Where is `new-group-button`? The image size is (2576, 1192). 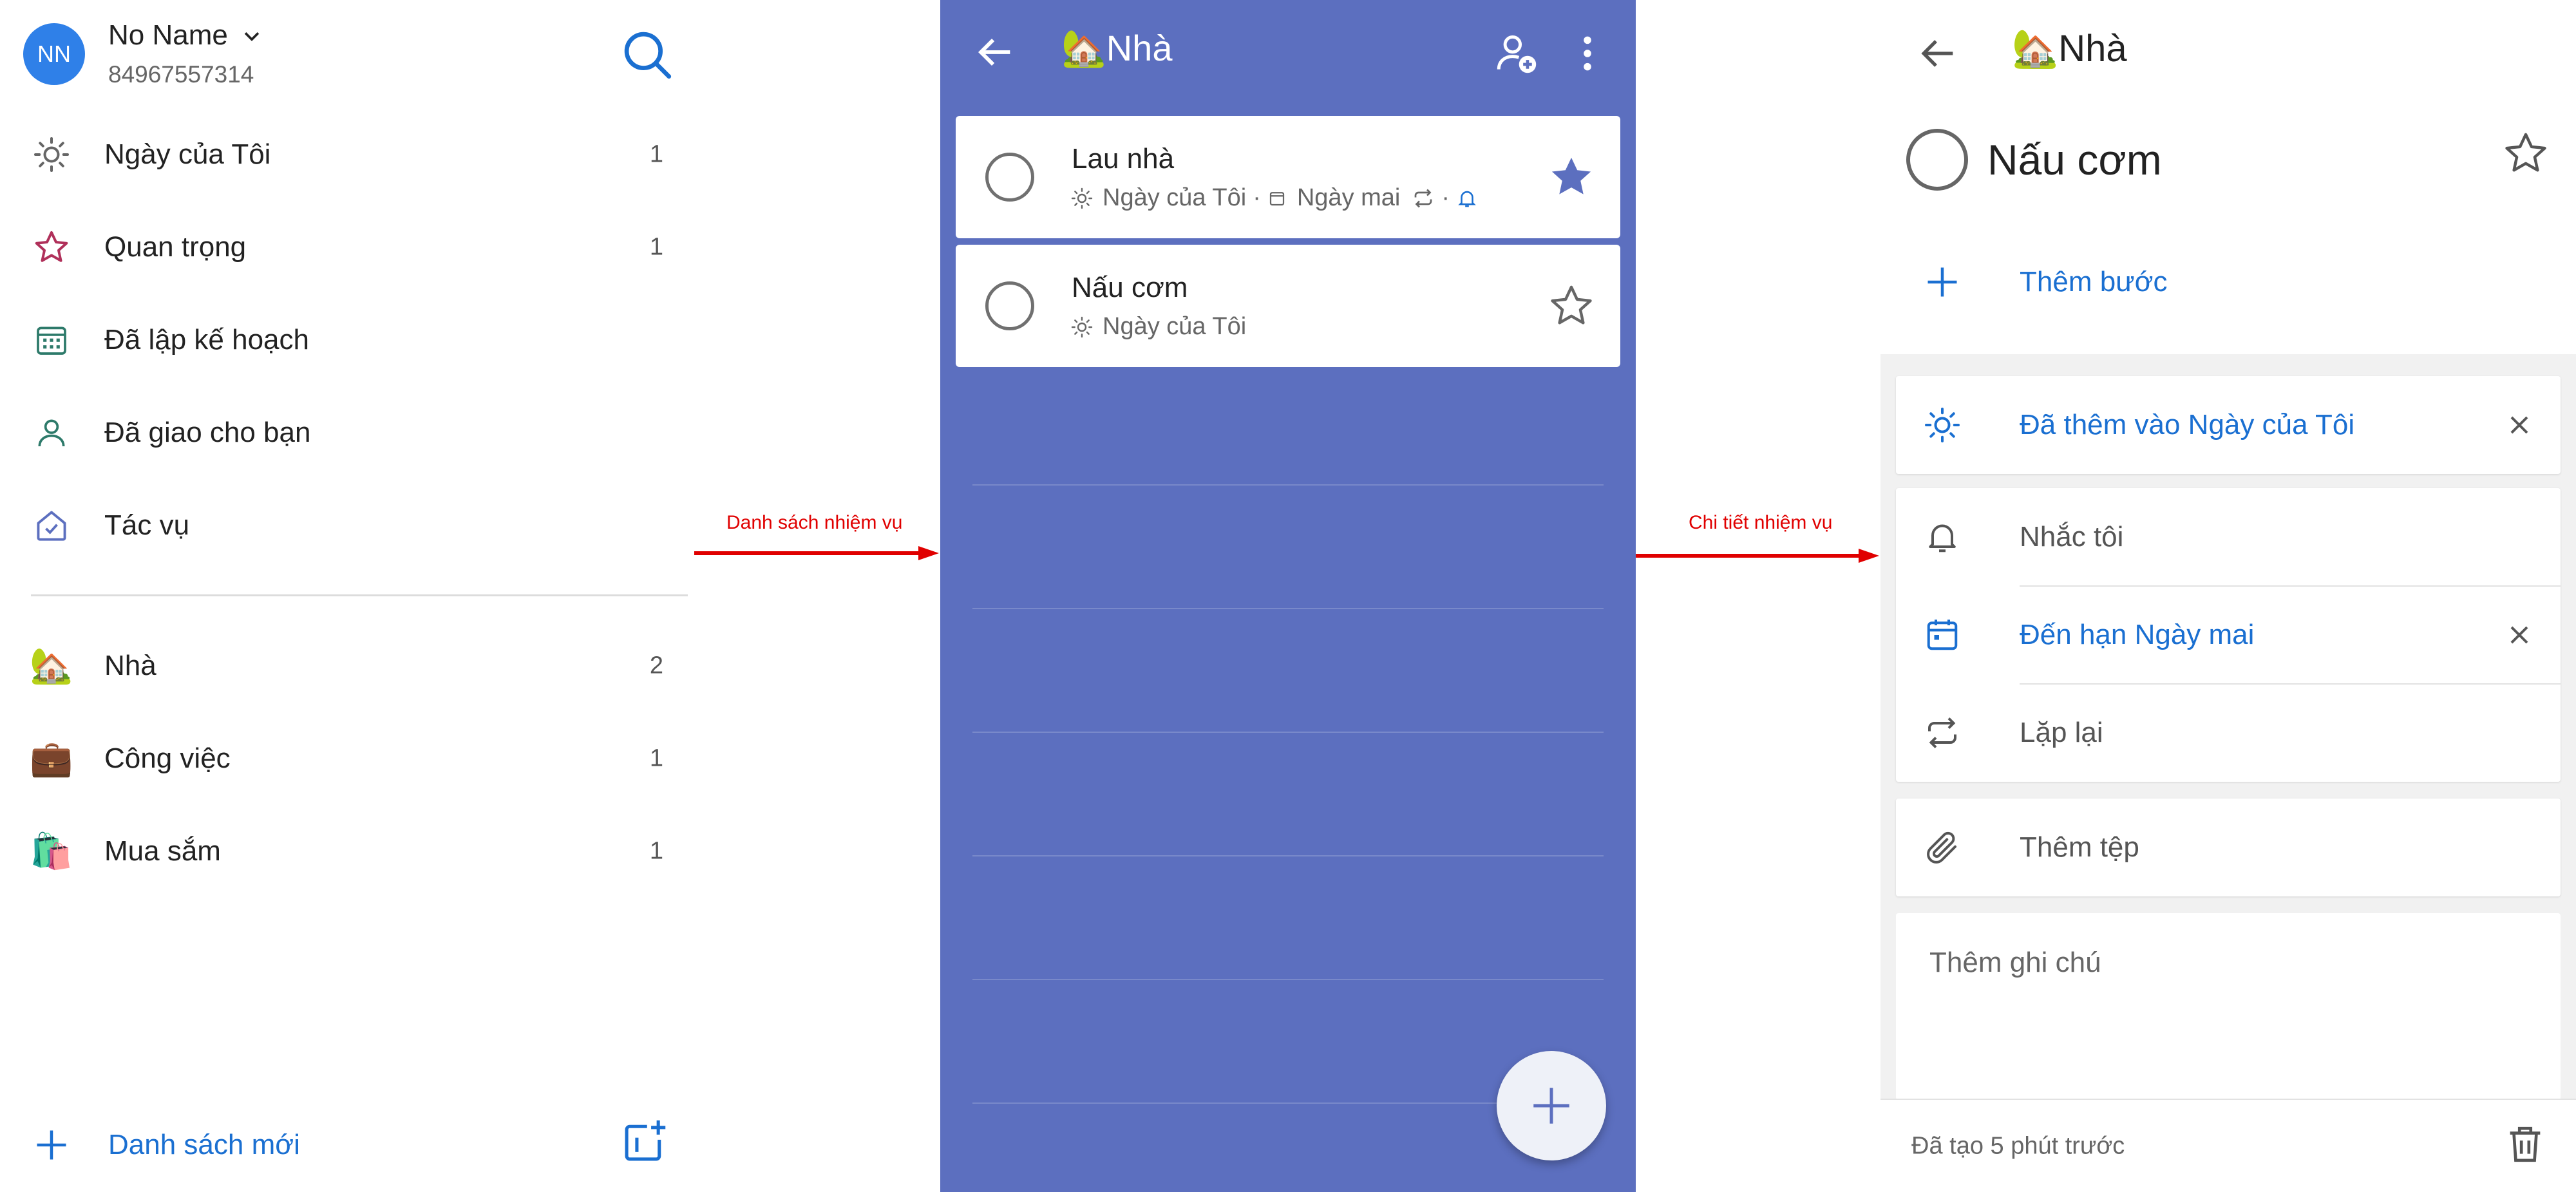
new-group-button is located at coordinates (644, 1141).